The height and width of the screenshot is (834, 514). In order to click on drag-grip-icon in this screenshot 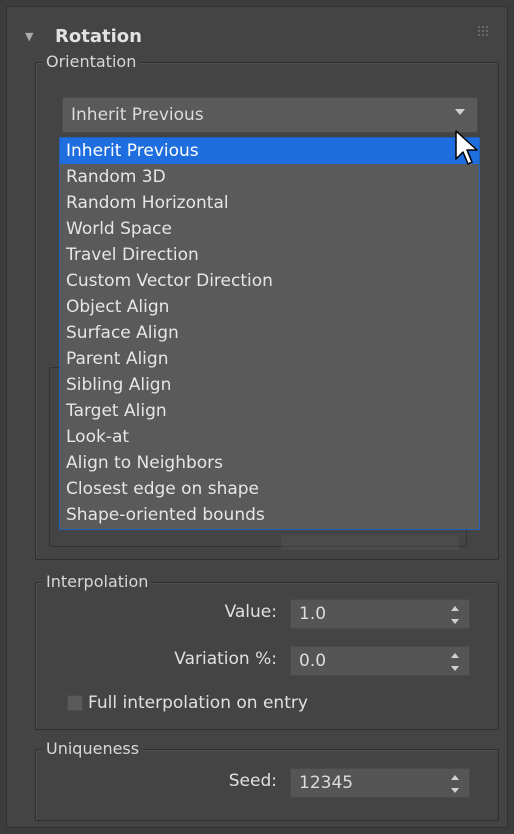, I will do `click(483, 31)`.